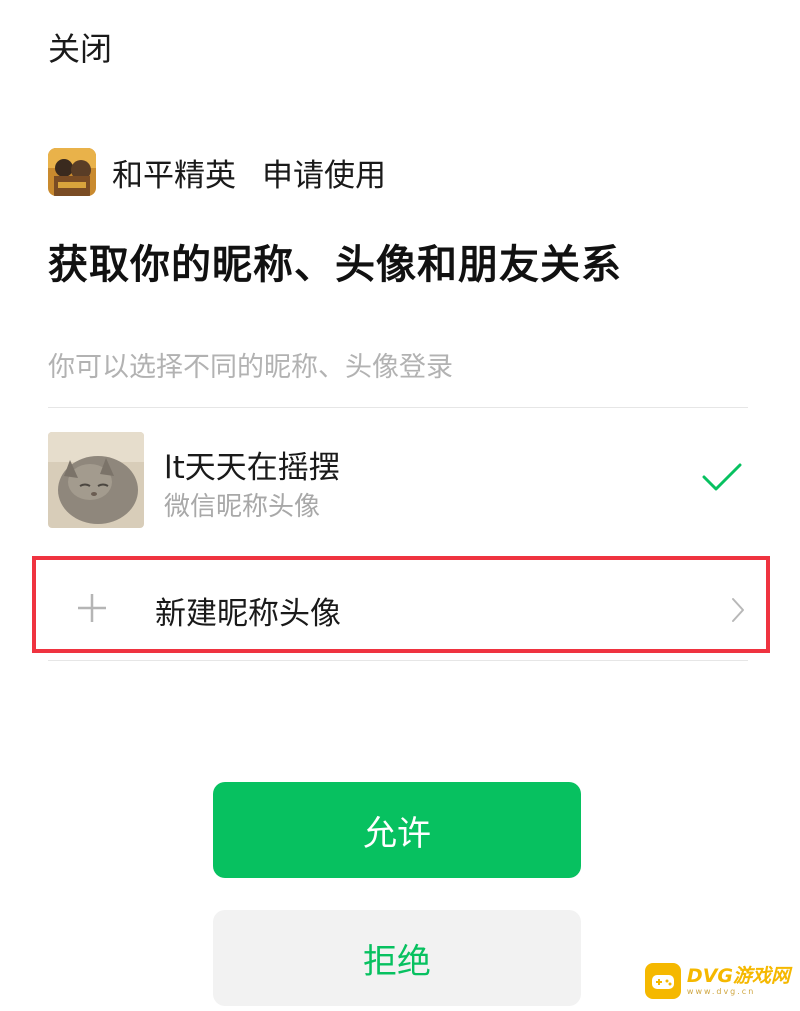 The height and width of the screenshot is (1011, 800). Describe the element at coordinates (96, 480) in the screenshot. I see `avatar` at that location.